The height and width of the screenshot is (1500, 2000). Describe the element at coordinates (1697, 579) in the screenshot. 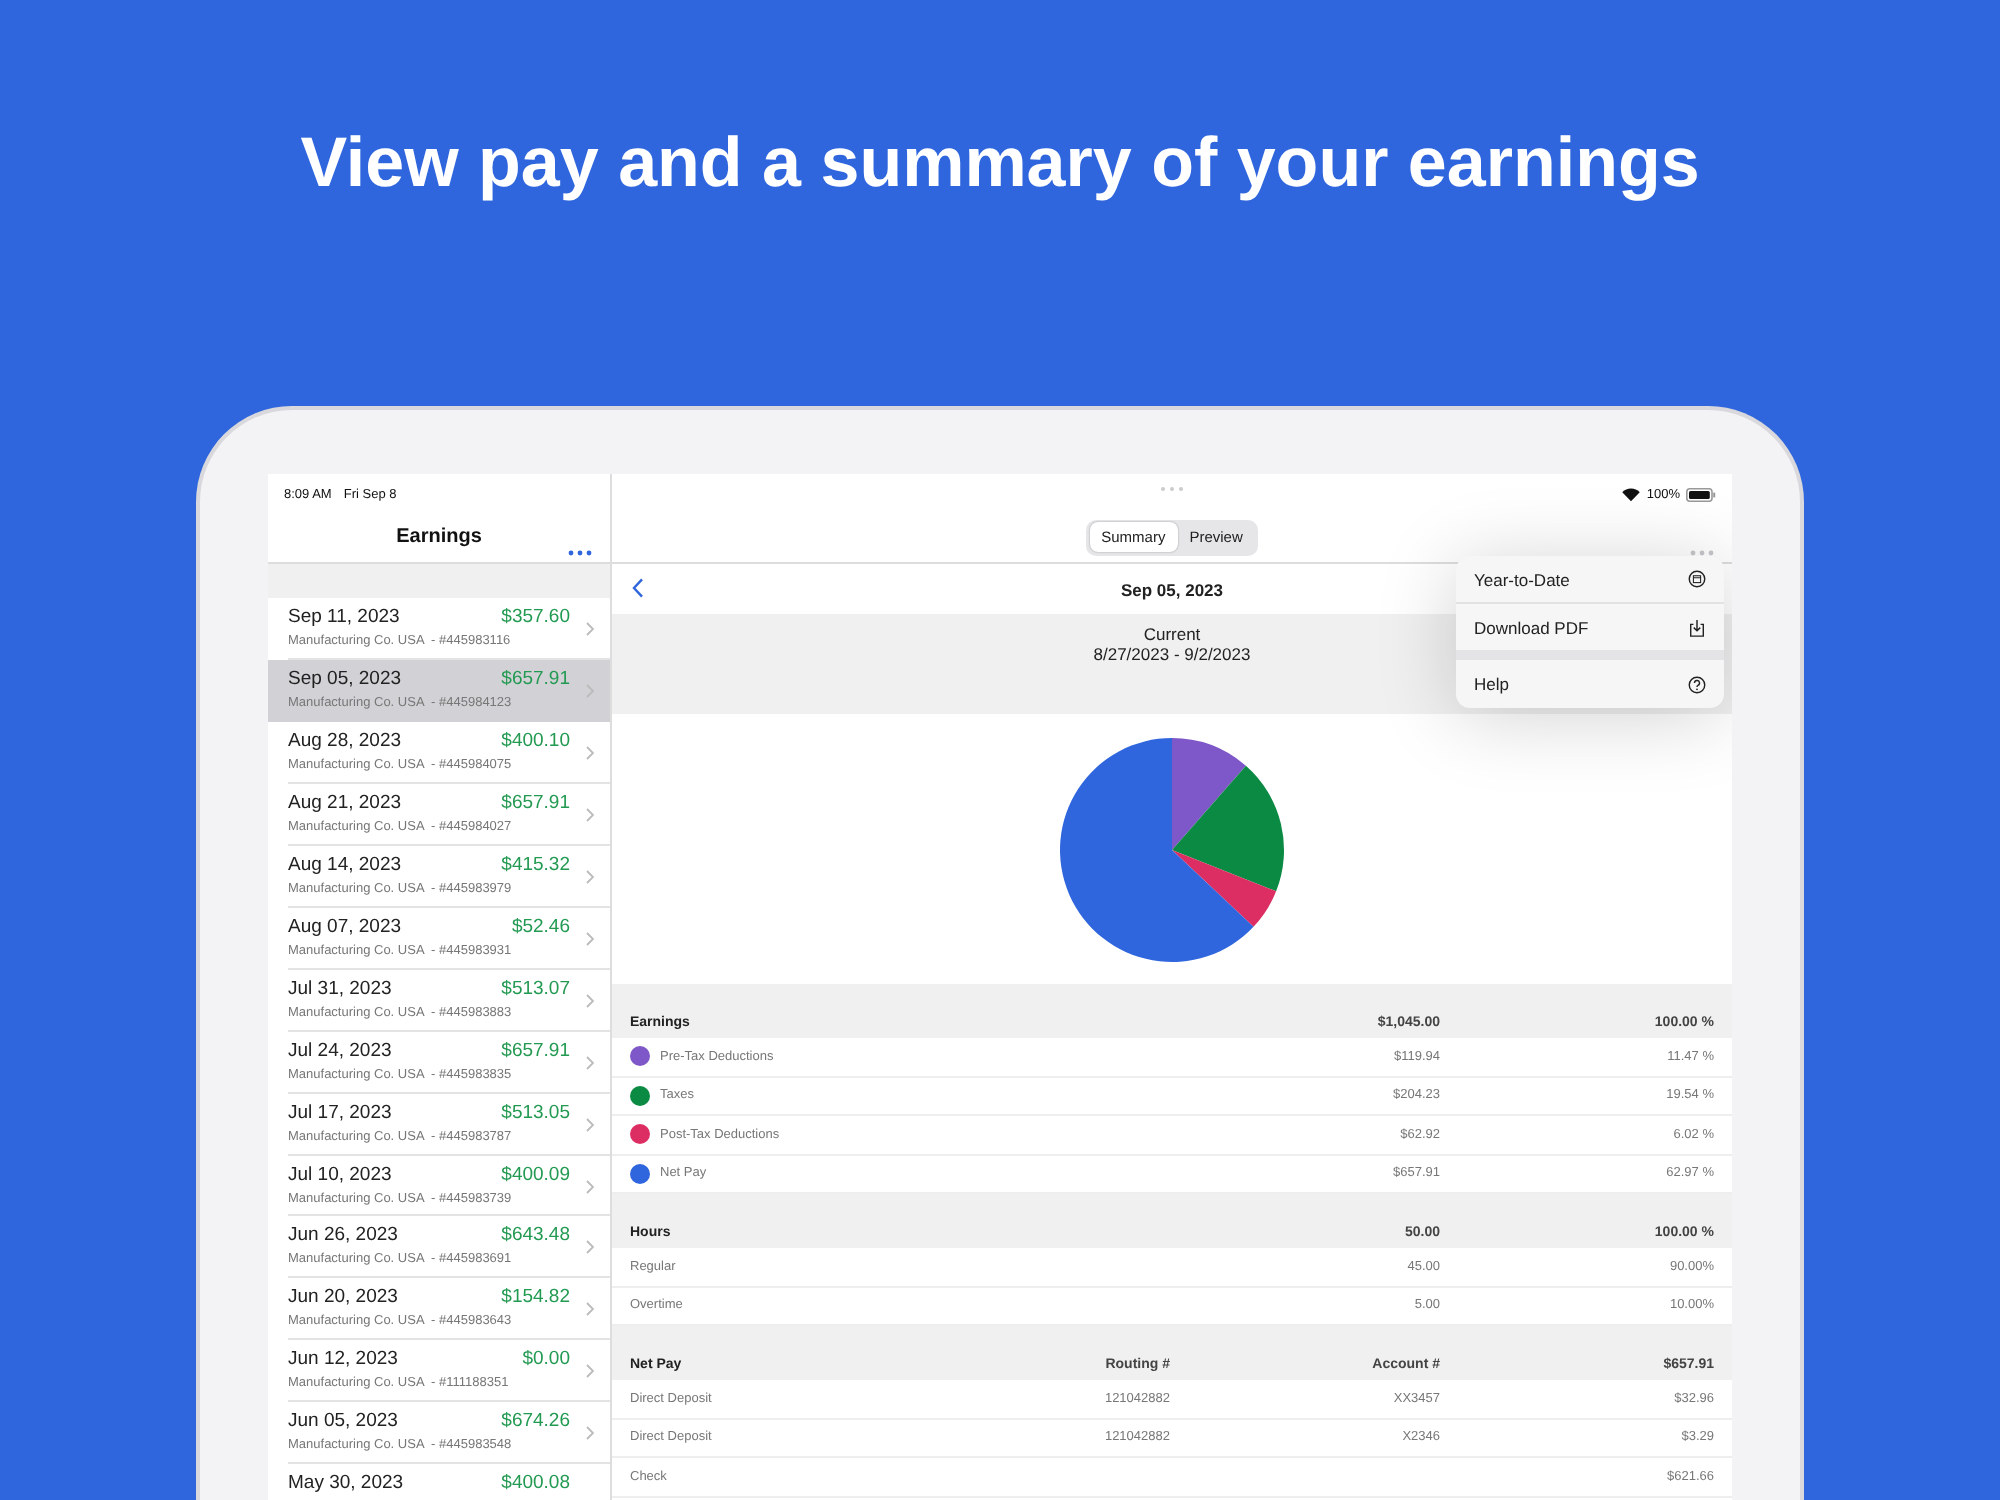

I see `calendar-icon` at that location.